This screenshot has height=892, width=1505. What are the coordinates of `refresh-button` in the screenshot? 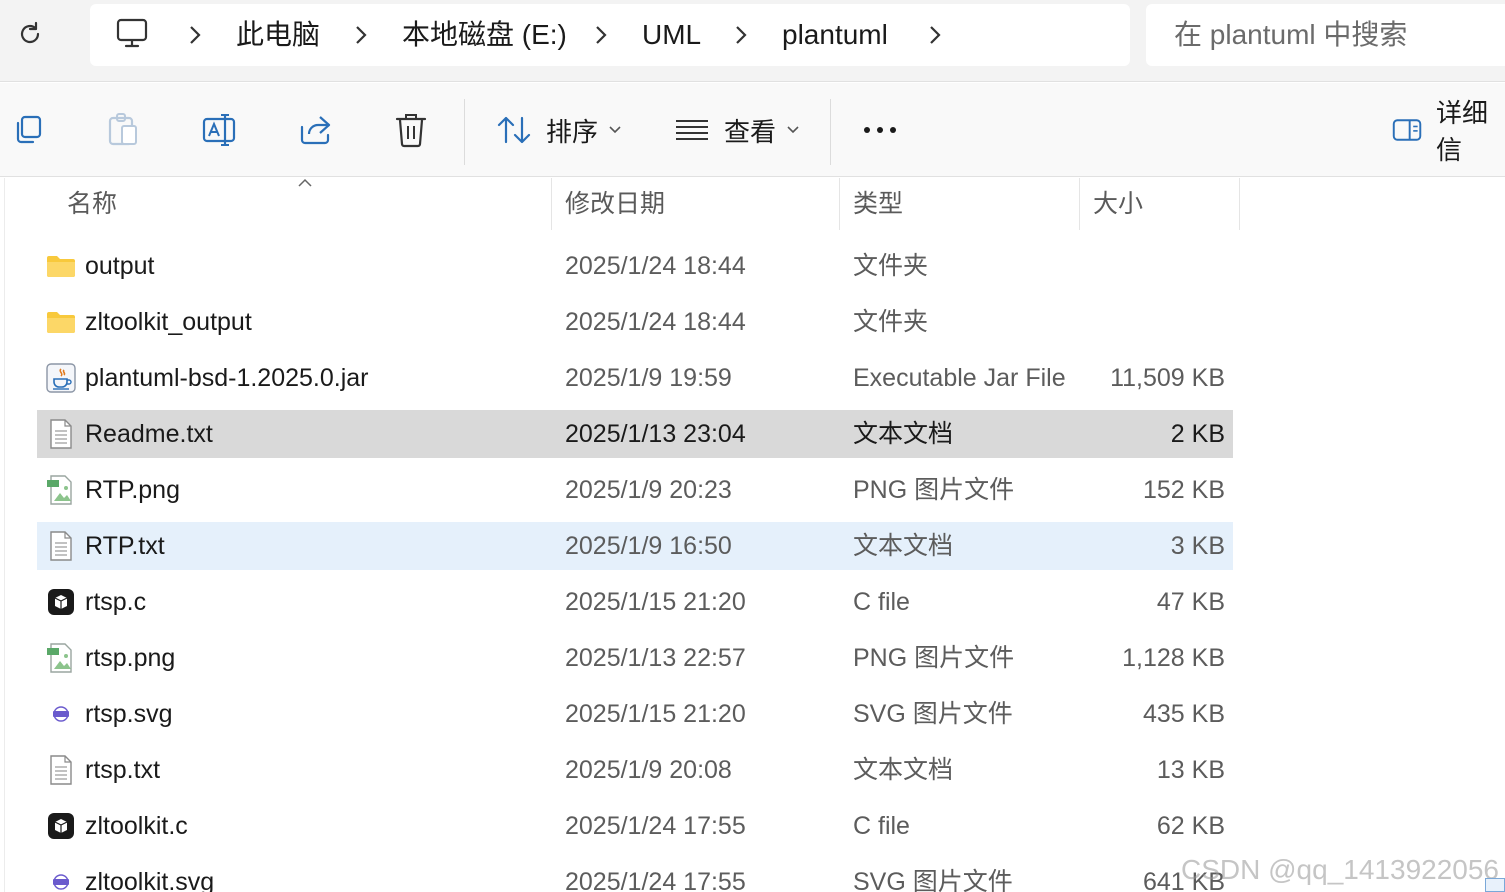 It's located at (30, 34).